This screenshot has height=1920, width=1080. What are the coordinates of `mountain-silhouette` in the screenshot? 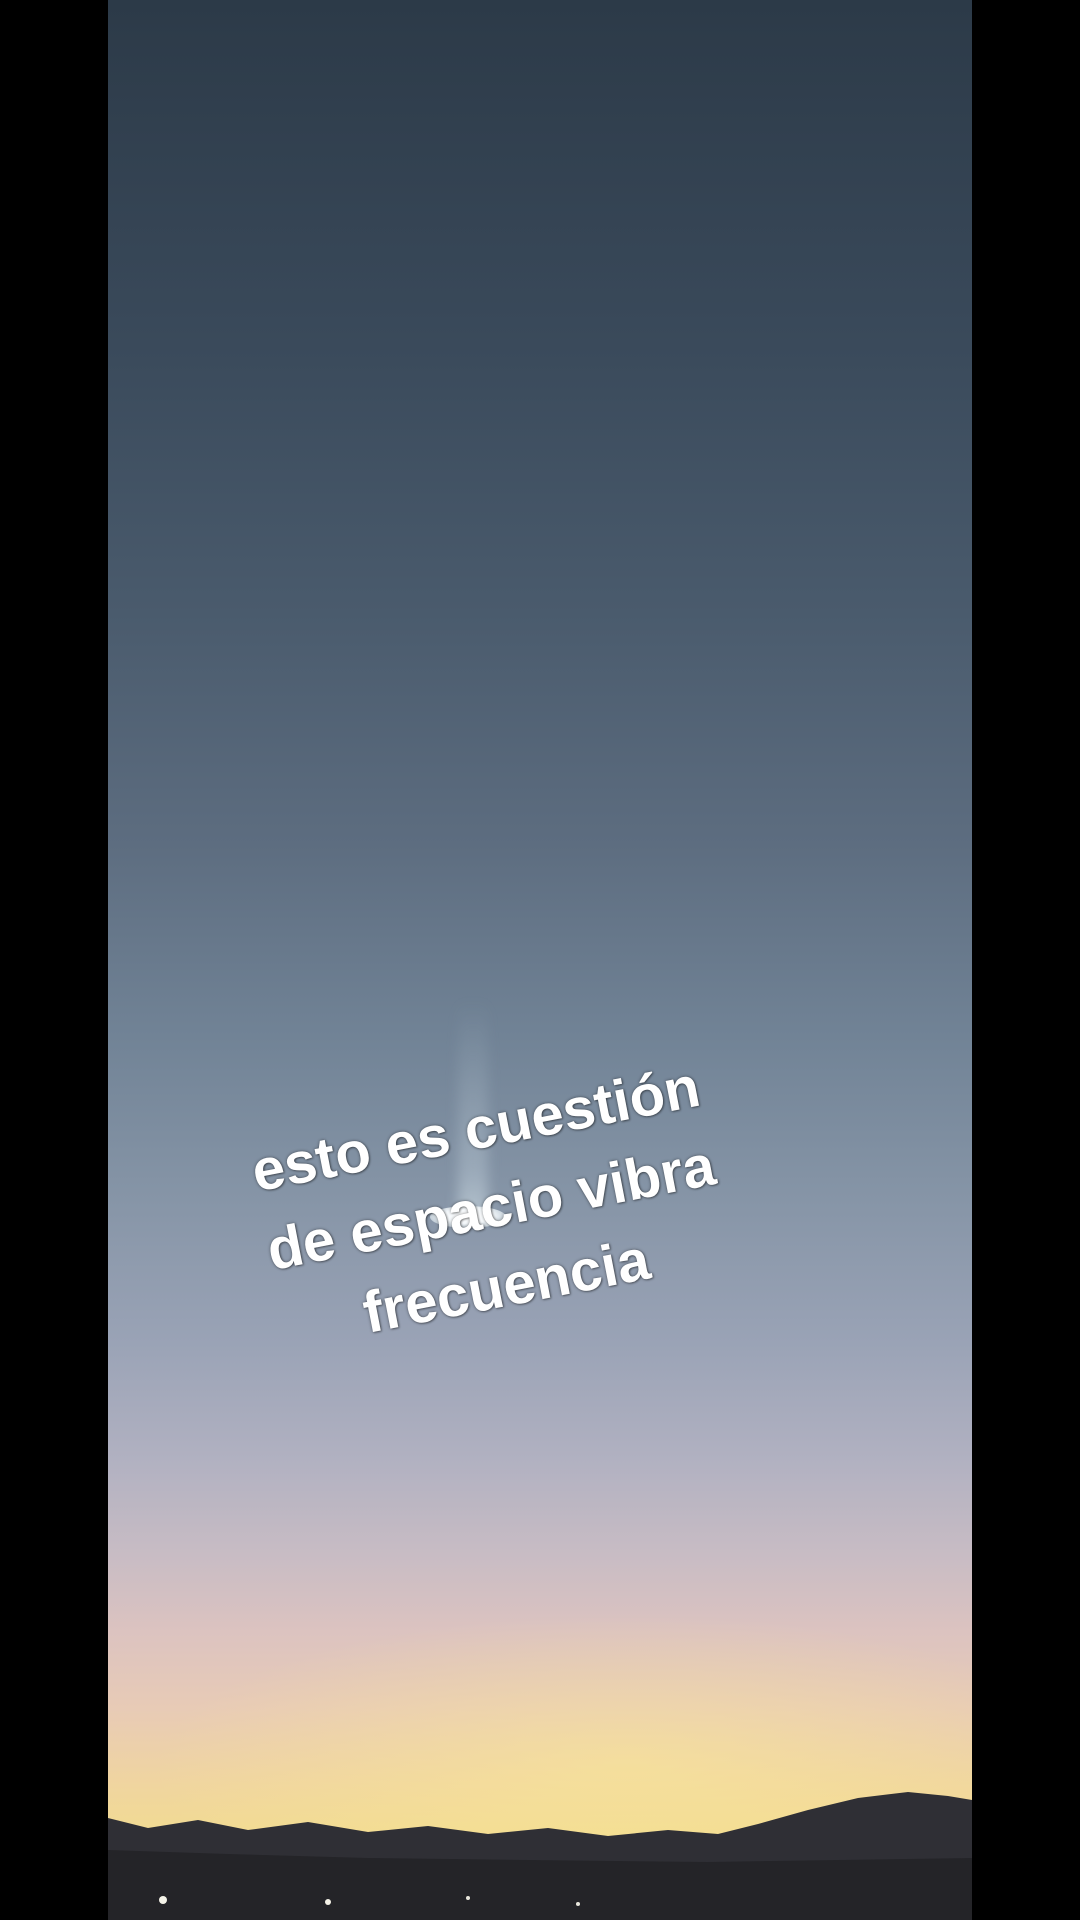 It's located at (540, 1856).